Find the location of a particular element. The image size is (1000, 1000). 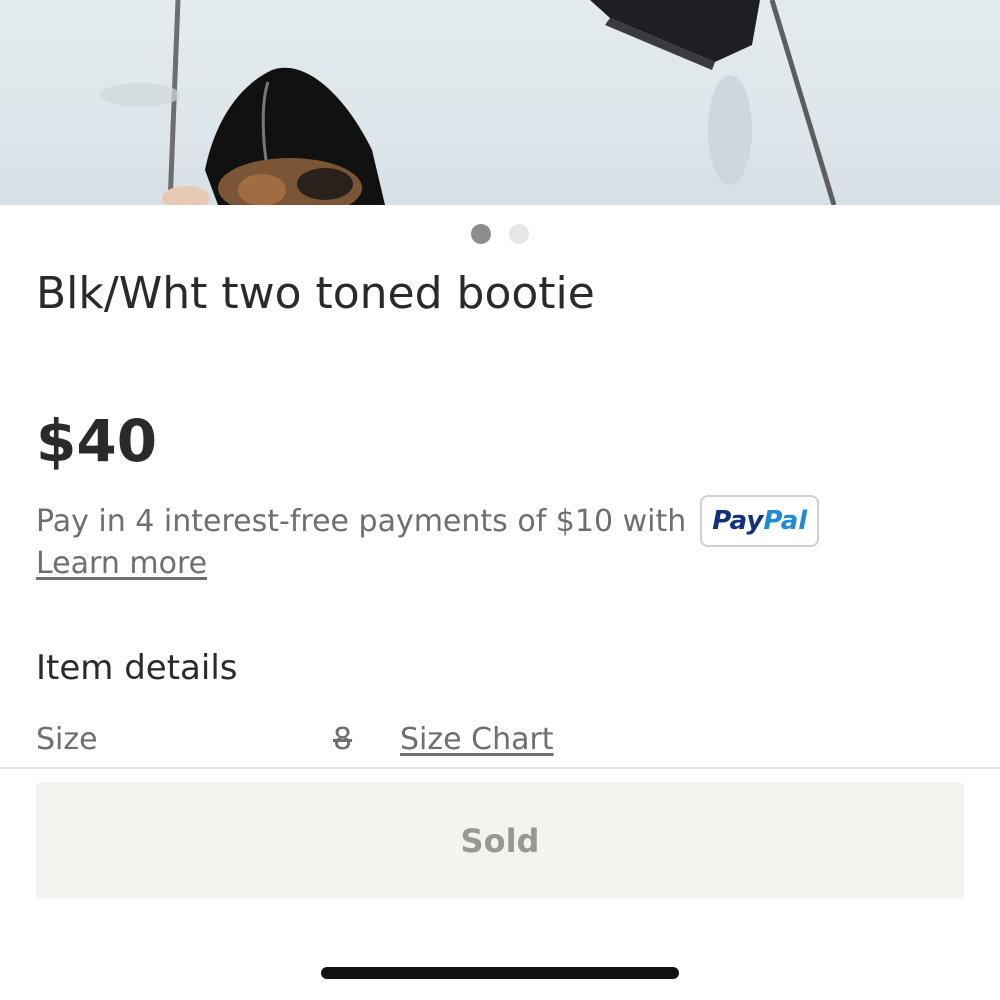

item-details-heading: Item details is located at coordinates (137, 668).